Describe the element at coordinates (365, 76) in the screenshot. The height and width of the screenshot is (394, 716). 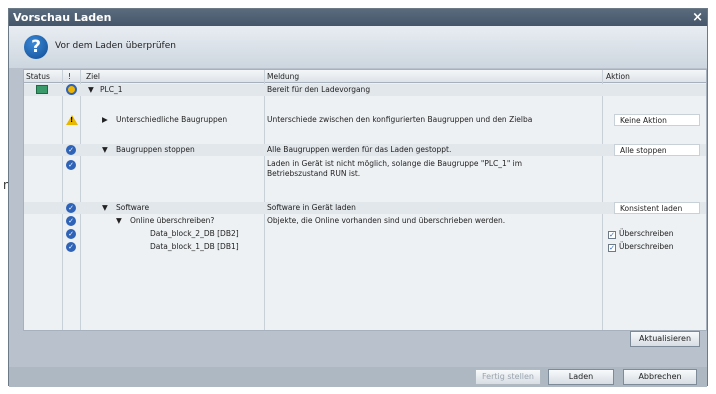
I see `table-header: Status ! Ziel Meldung Aktion` at that location.